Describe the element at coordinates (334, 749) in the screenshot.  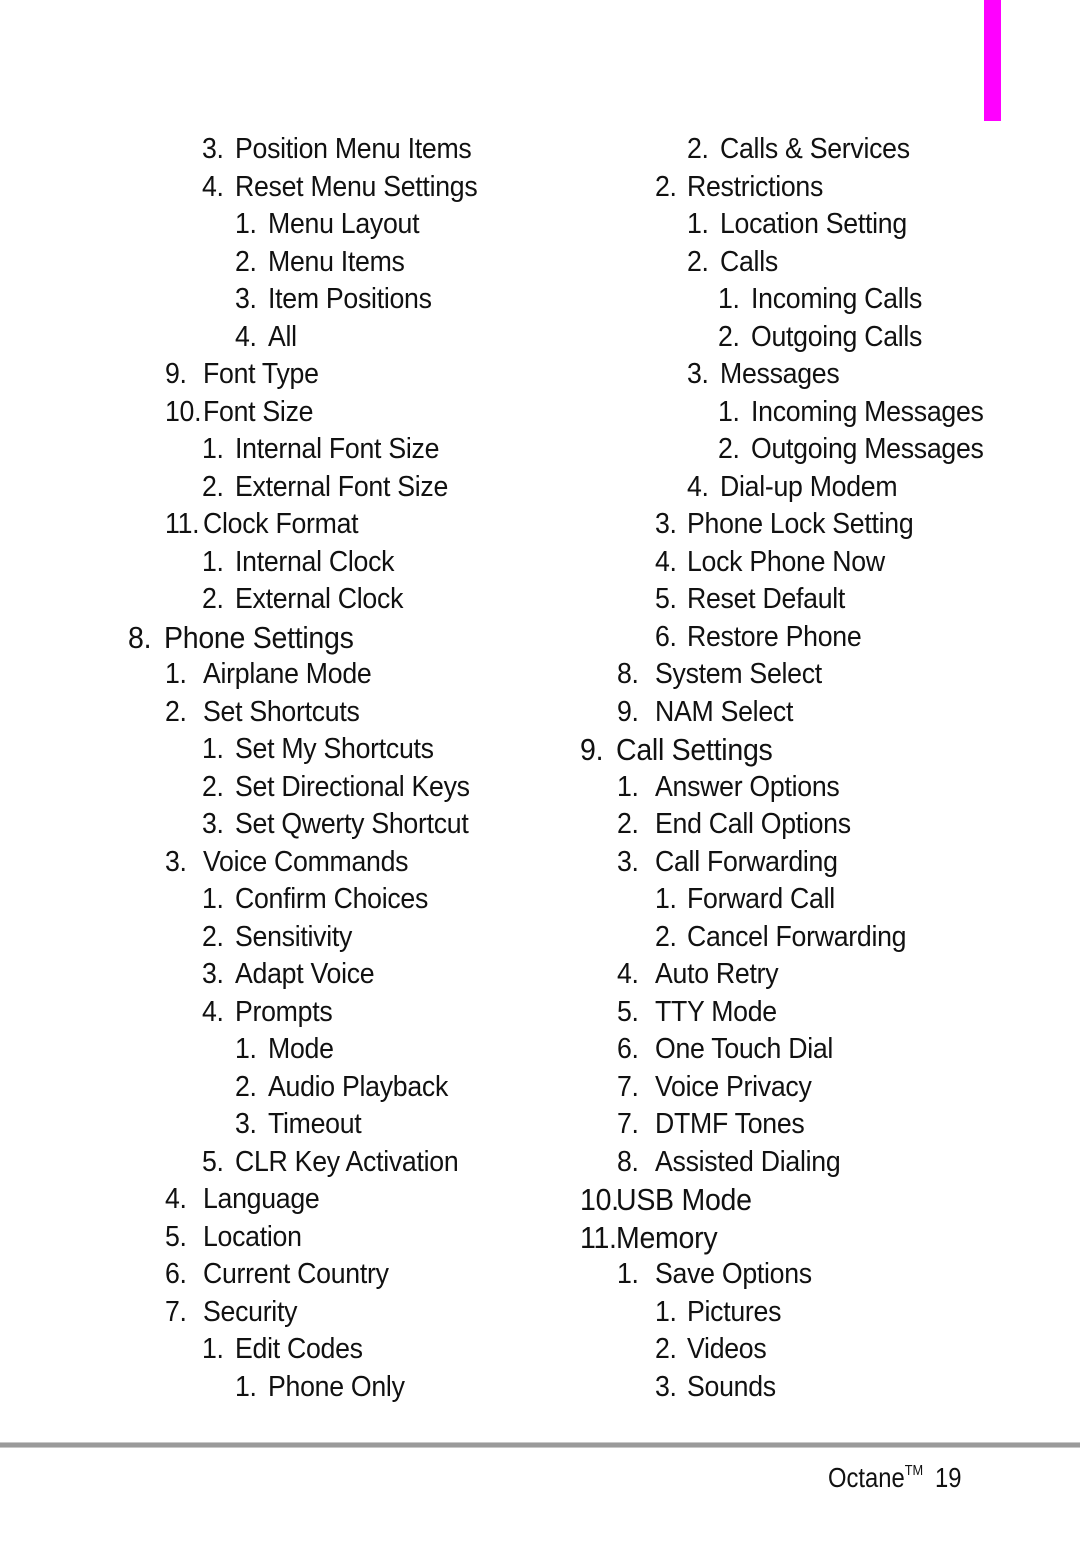
I see `menu-item-label: Set My Shortcuts` at that location.